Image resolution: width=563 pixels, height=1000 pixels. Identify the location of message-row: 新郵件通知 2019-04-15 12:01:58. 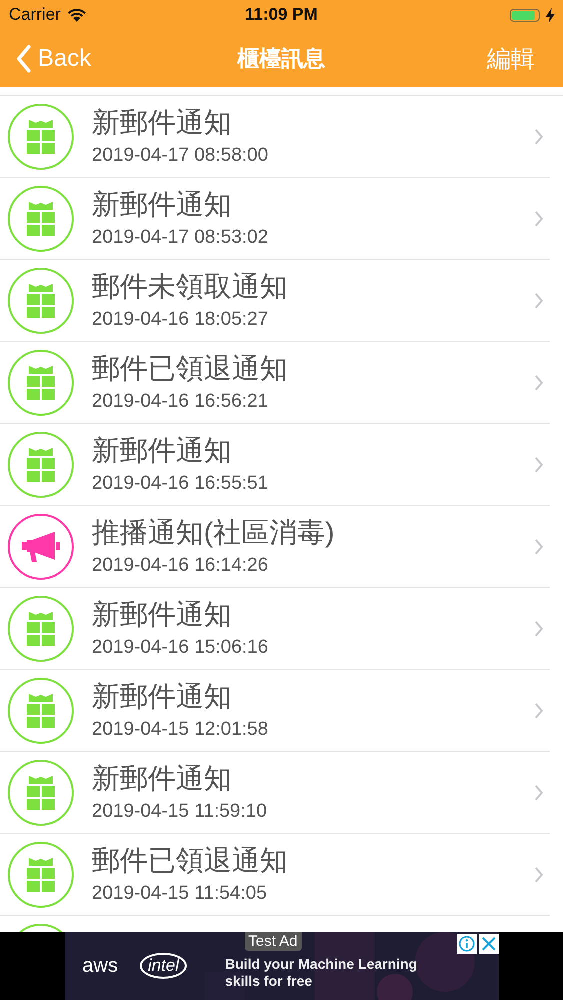
(275, 711).